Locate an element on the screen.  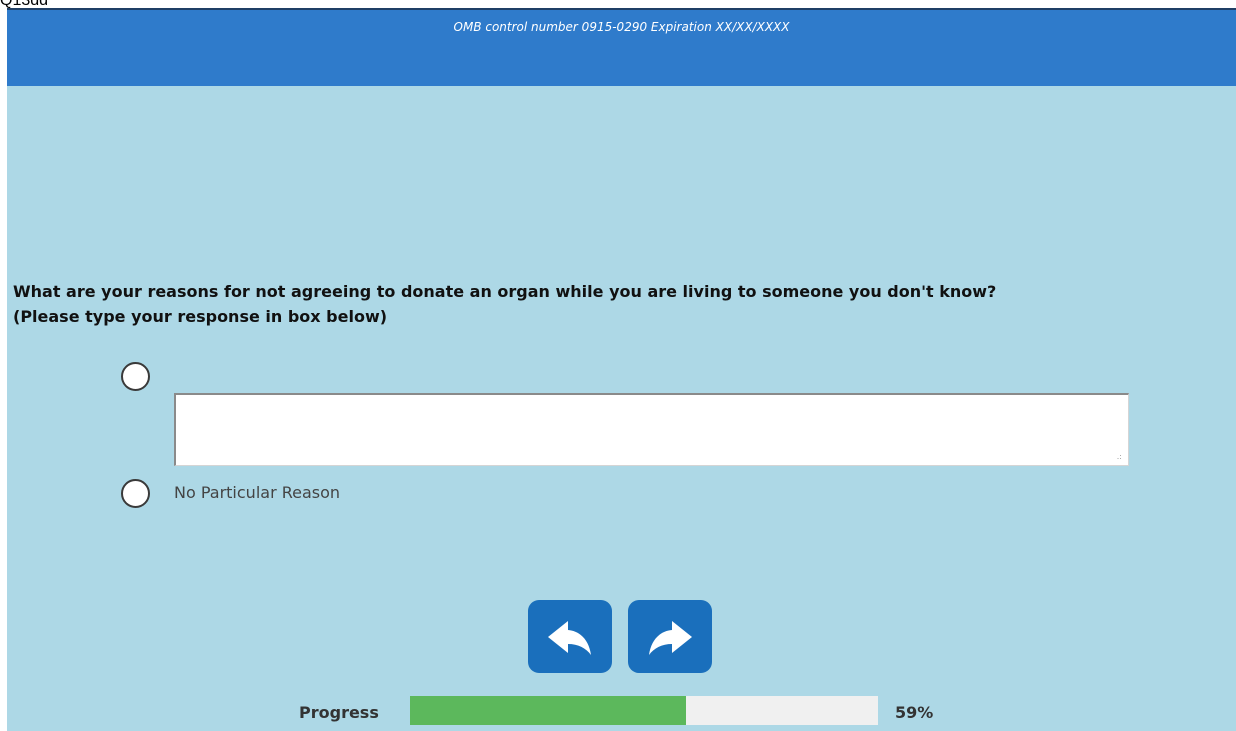
next-button is located at coordinates (670, 636).